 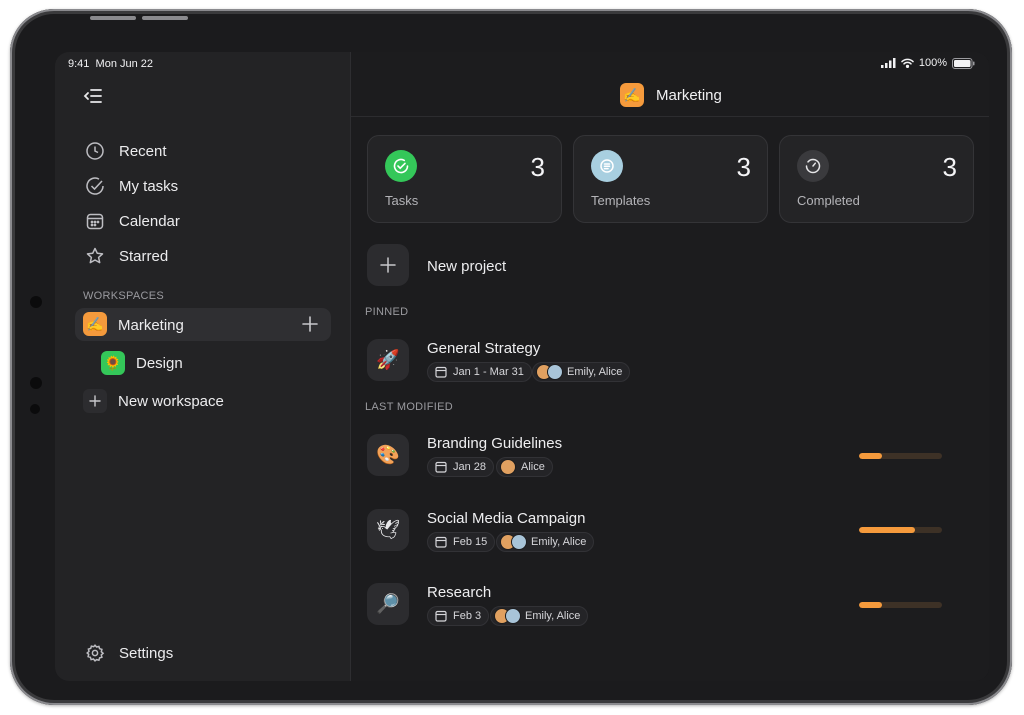 What do you see at coordinates (813, 166) in the screenshot?
I see `completed-clock-icon` at bounding box center [813, 166].